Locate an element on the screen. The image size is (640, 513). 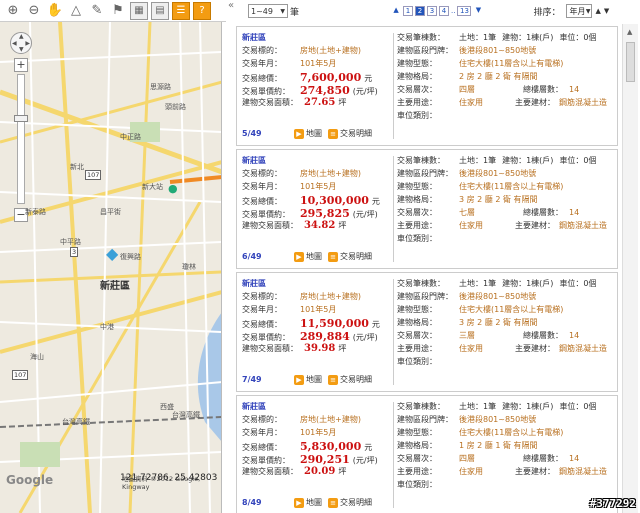
ping-unit: 坪 is located at coordinates (342, 471).